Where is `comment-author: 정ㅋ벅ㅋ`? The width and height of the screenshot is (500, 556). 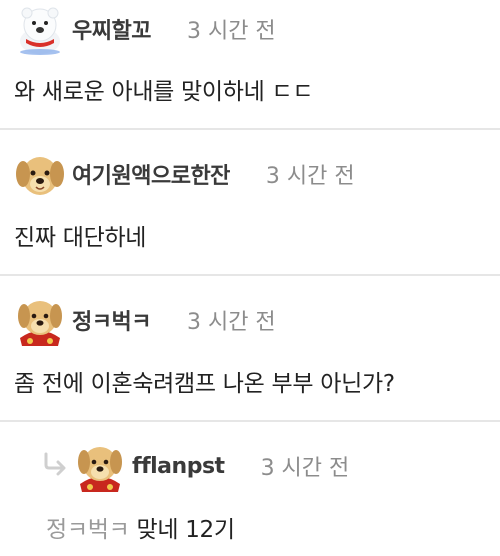 comment-author: 정ㅋ벅ㅋ is located at coordinates (111, 320).